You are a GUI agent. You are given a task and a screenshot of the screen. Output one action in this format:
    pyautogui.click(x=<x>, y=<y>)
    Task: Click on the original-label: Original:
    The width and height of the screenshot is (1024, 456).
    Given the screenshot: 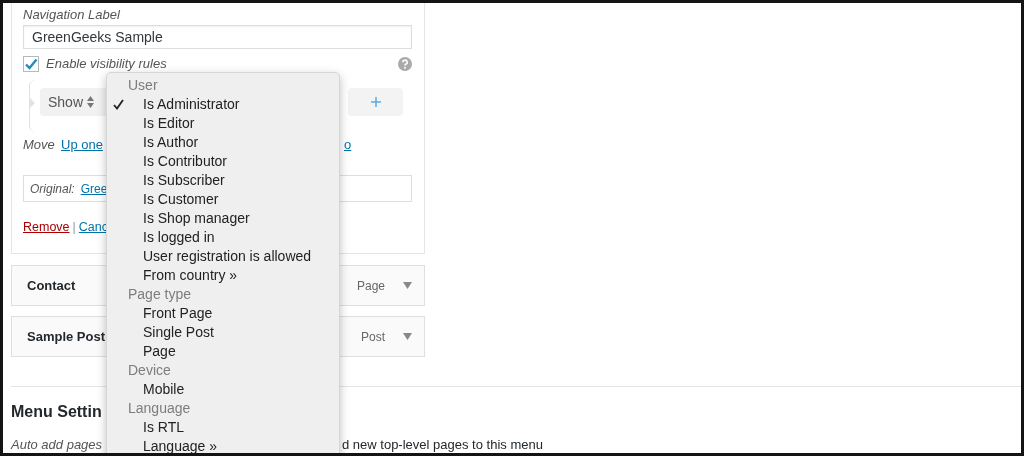 What is the action you would take?
    pyautogui.click(x=52, y=189)
    